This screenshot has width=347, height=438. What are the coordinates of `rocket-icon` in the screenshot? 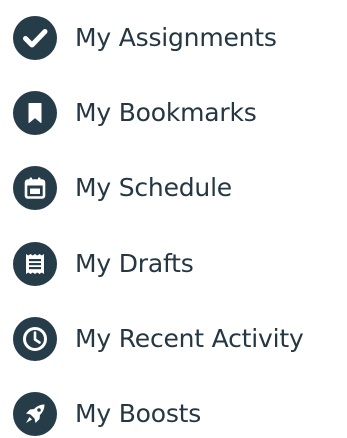 It's located at (35, 414).